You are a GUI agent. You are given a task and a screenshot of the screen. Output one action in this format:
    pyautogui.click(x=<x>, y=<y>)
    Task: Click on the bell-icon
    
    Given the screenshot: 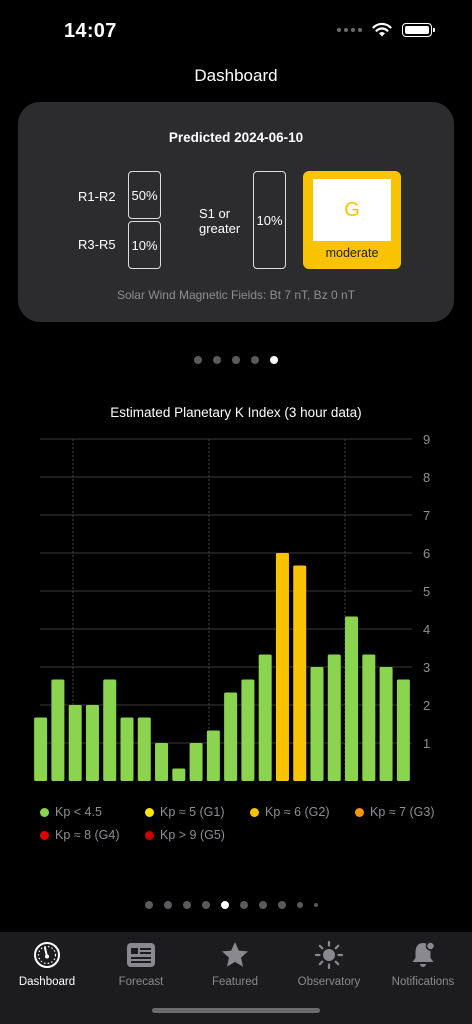 What is the action you would take?
    pyautogui.click(x=423, y=955)
    